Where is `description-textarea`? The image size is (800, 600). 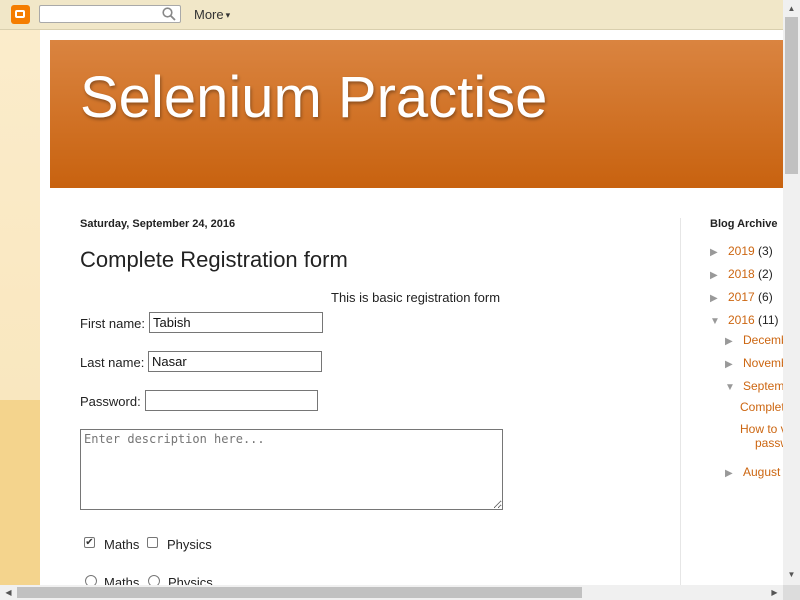
description-textarea is located at coordinates (291, 469).